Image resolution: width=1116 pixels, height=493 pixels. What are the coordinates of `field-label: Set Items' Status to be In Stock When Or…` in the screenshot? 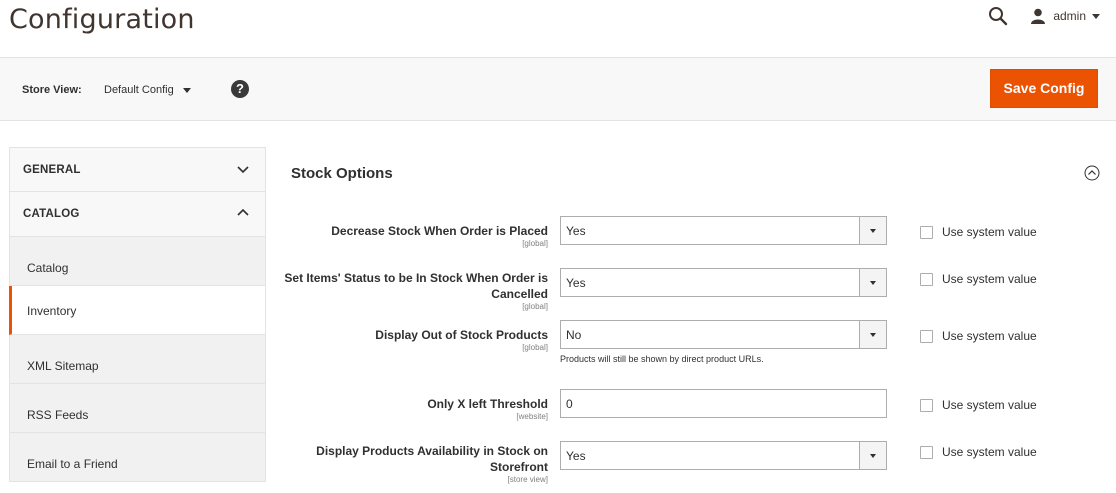 It's located at (413, 291).